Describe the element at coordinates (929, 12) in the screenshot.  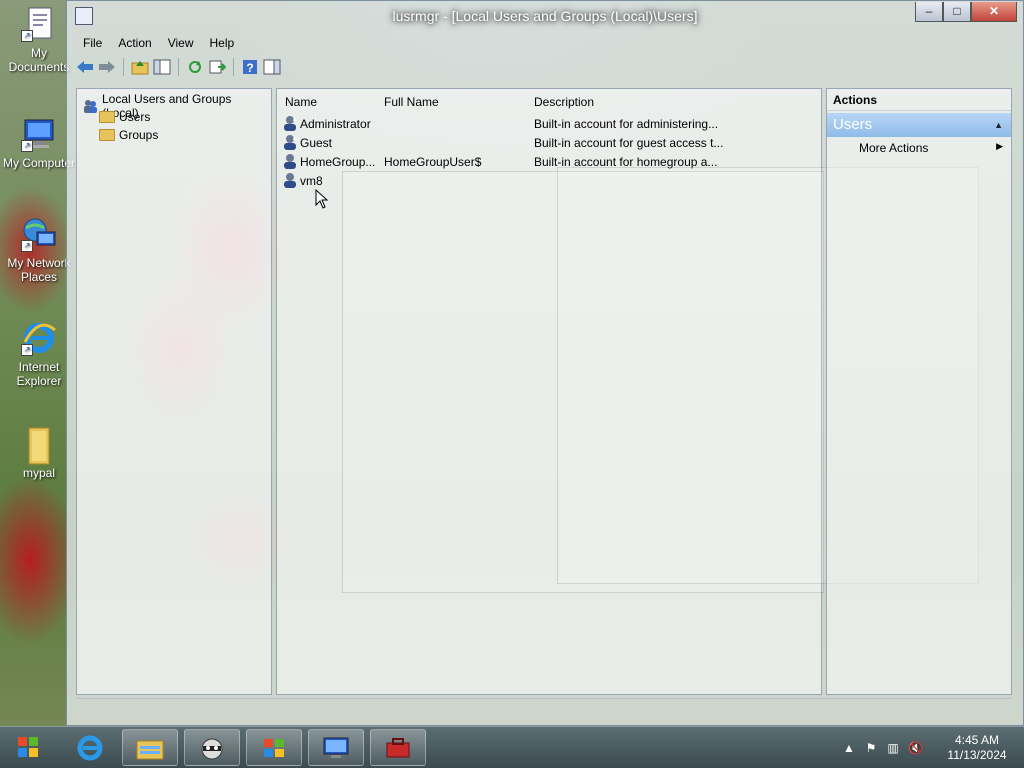
I see `minimize-button: ‒` at that location.